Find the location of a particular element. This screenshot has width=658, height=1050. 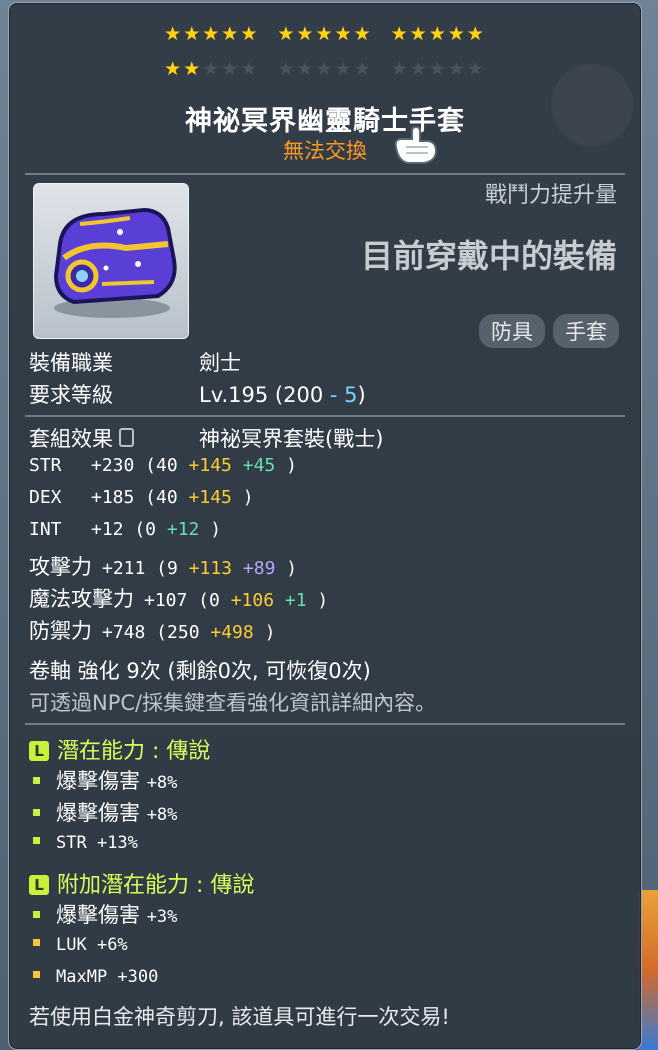

item-name: 神祕冥界幽靈騎士手套 is located at coordinates (325, 121).